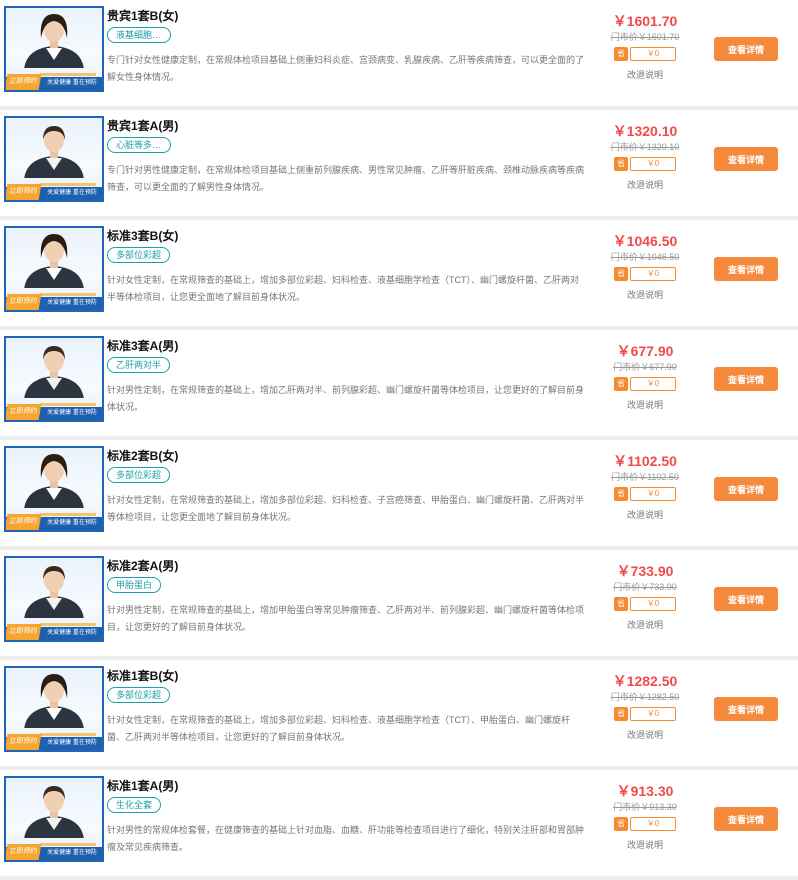  What do you see at coordinates (346, 16) in the screenshot?
I see `package-title: 贵宾1套B(女)` at bounding box center [346, 16].